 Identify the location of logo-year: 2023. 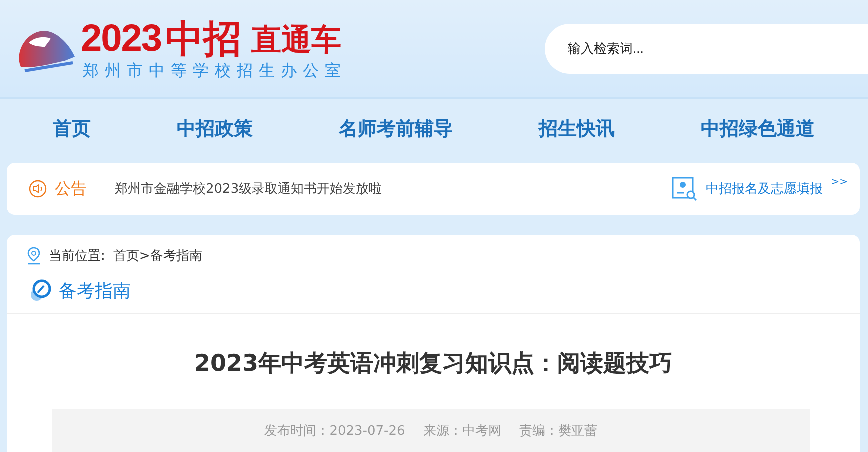
(121, 39).